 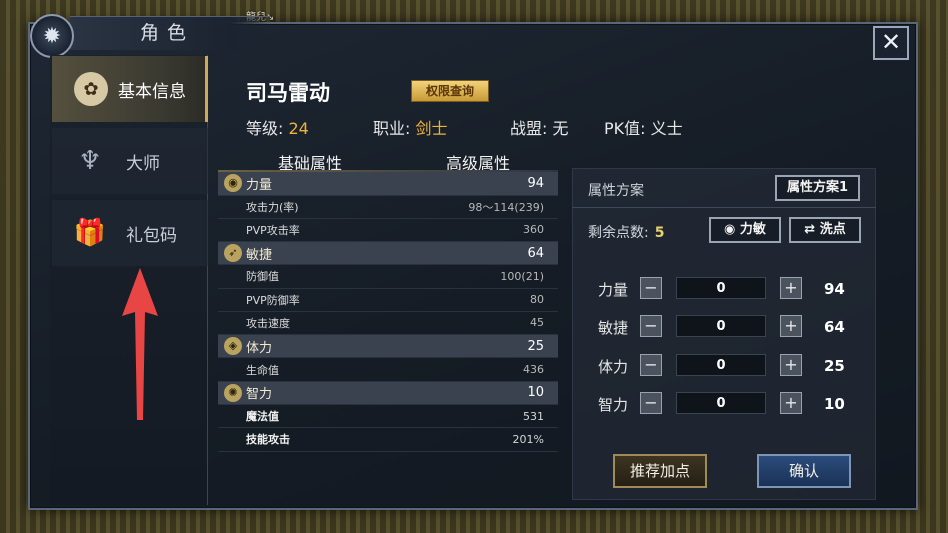 What do you see at coordinates (167, 33) in the screenshot?
I see `window-title: 角色` at bounding box center [167, 33].